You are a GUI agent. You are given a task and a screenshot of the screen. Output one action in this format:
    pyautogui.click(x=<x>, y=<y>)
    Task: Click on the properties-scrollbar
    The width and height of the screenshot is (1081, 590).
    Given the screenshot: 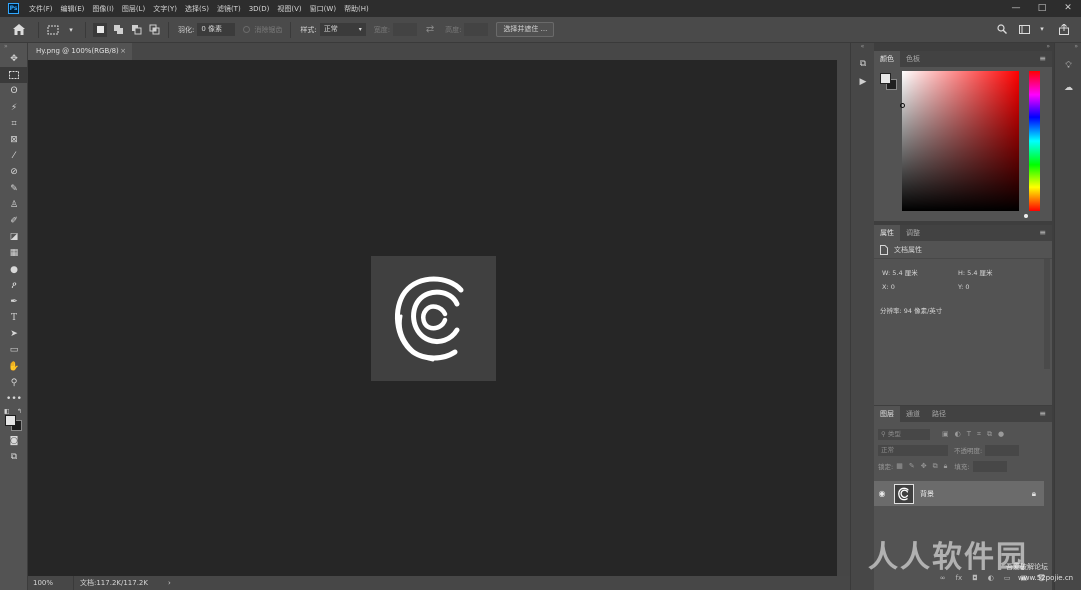 What is the action you would take?
    pyautogui.click(x=1047, y=314)
    